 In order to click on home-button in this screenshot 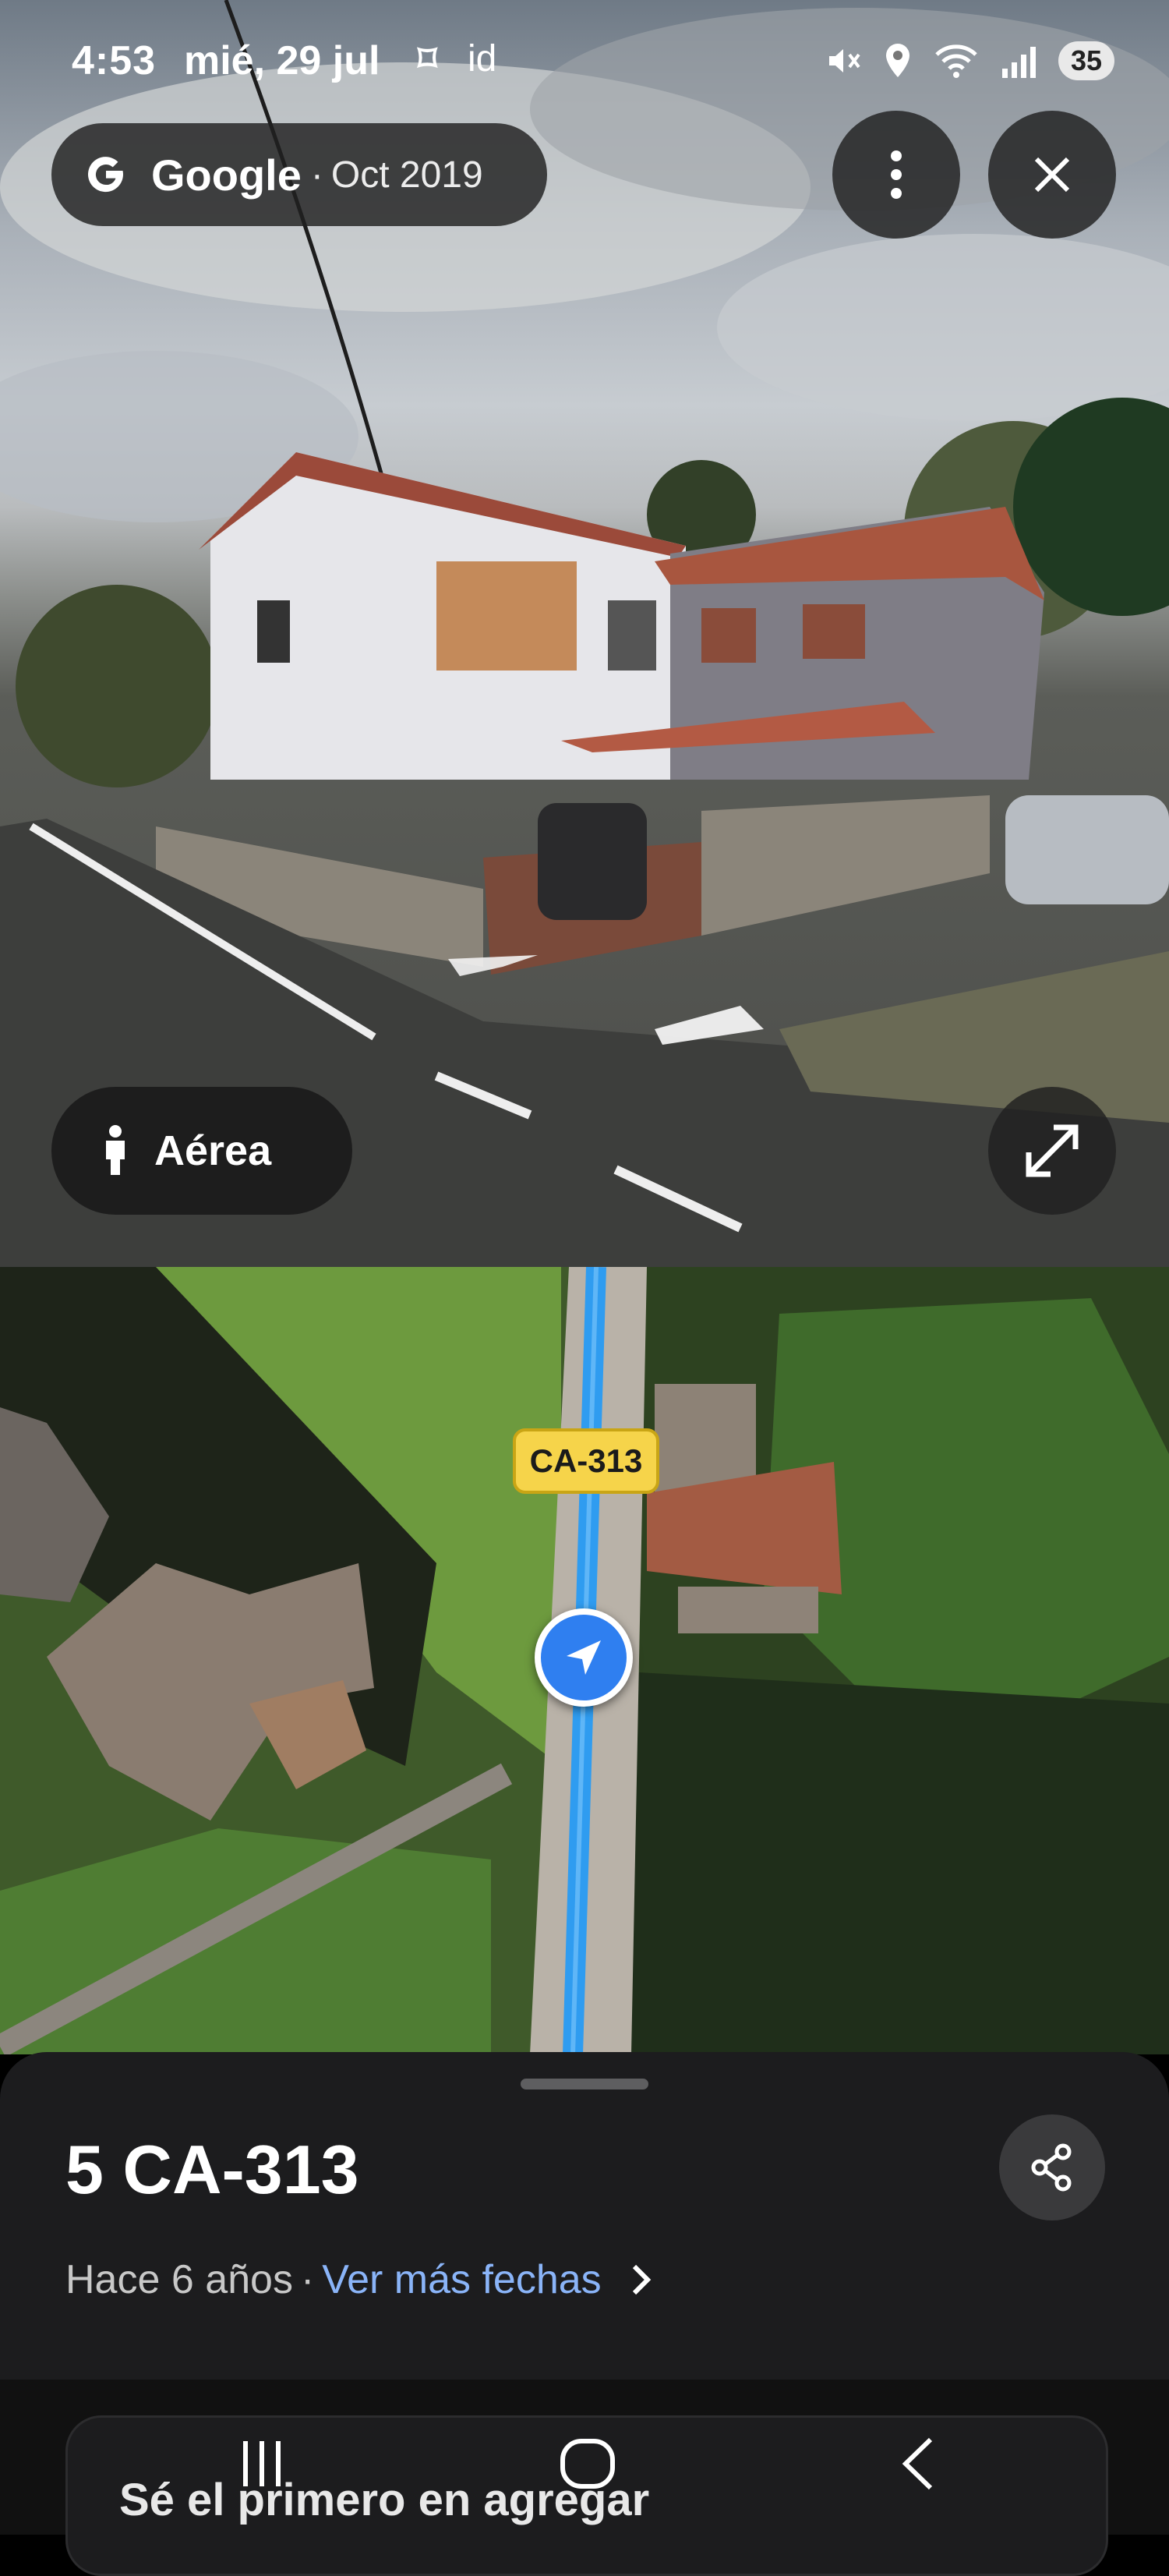, I will do `click(587, 2464)`.